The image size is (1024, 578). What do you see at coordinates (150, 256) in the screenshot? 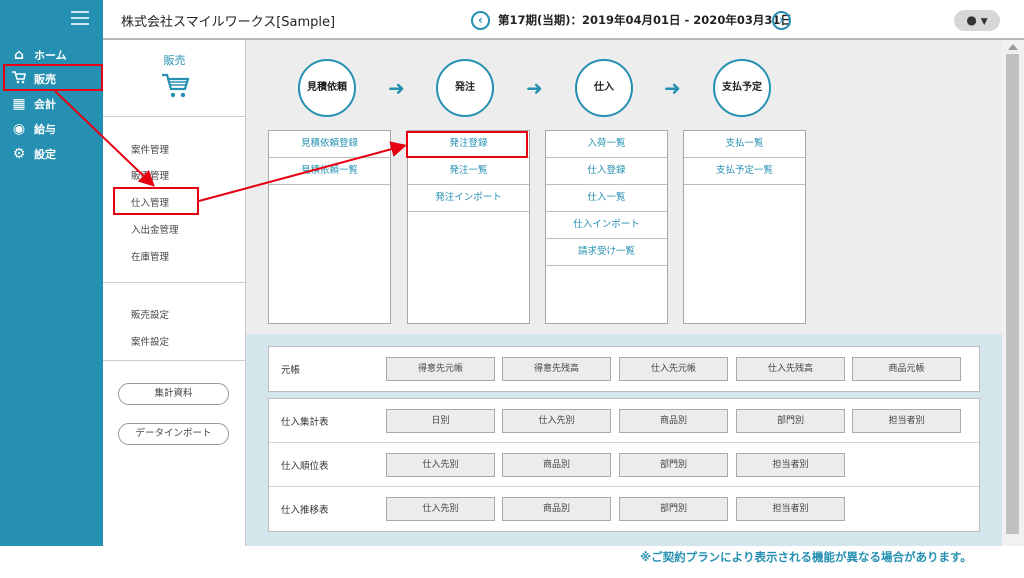
I see `submenu-item-inventory-mgmt: 在庫管理` at bounding box center [150, 256].